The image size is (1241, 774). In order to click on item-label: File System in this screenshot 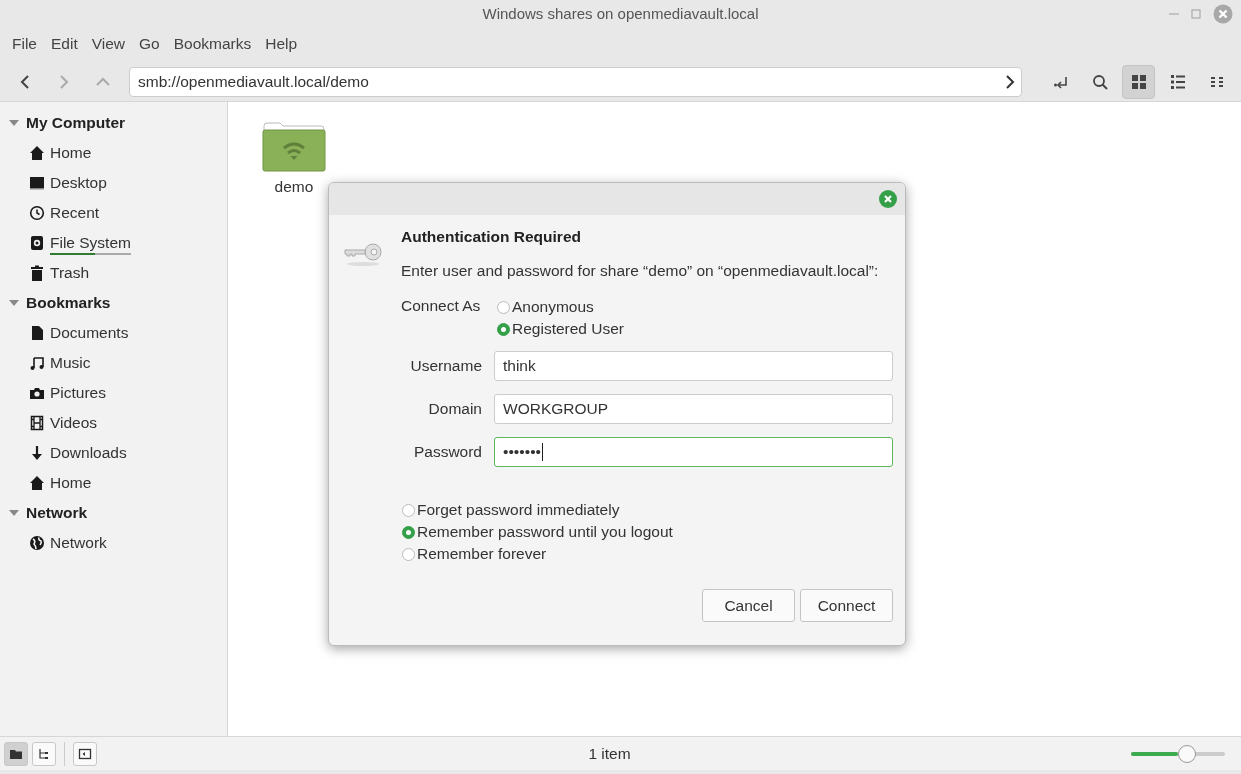, I will do `click(90, 243)`.